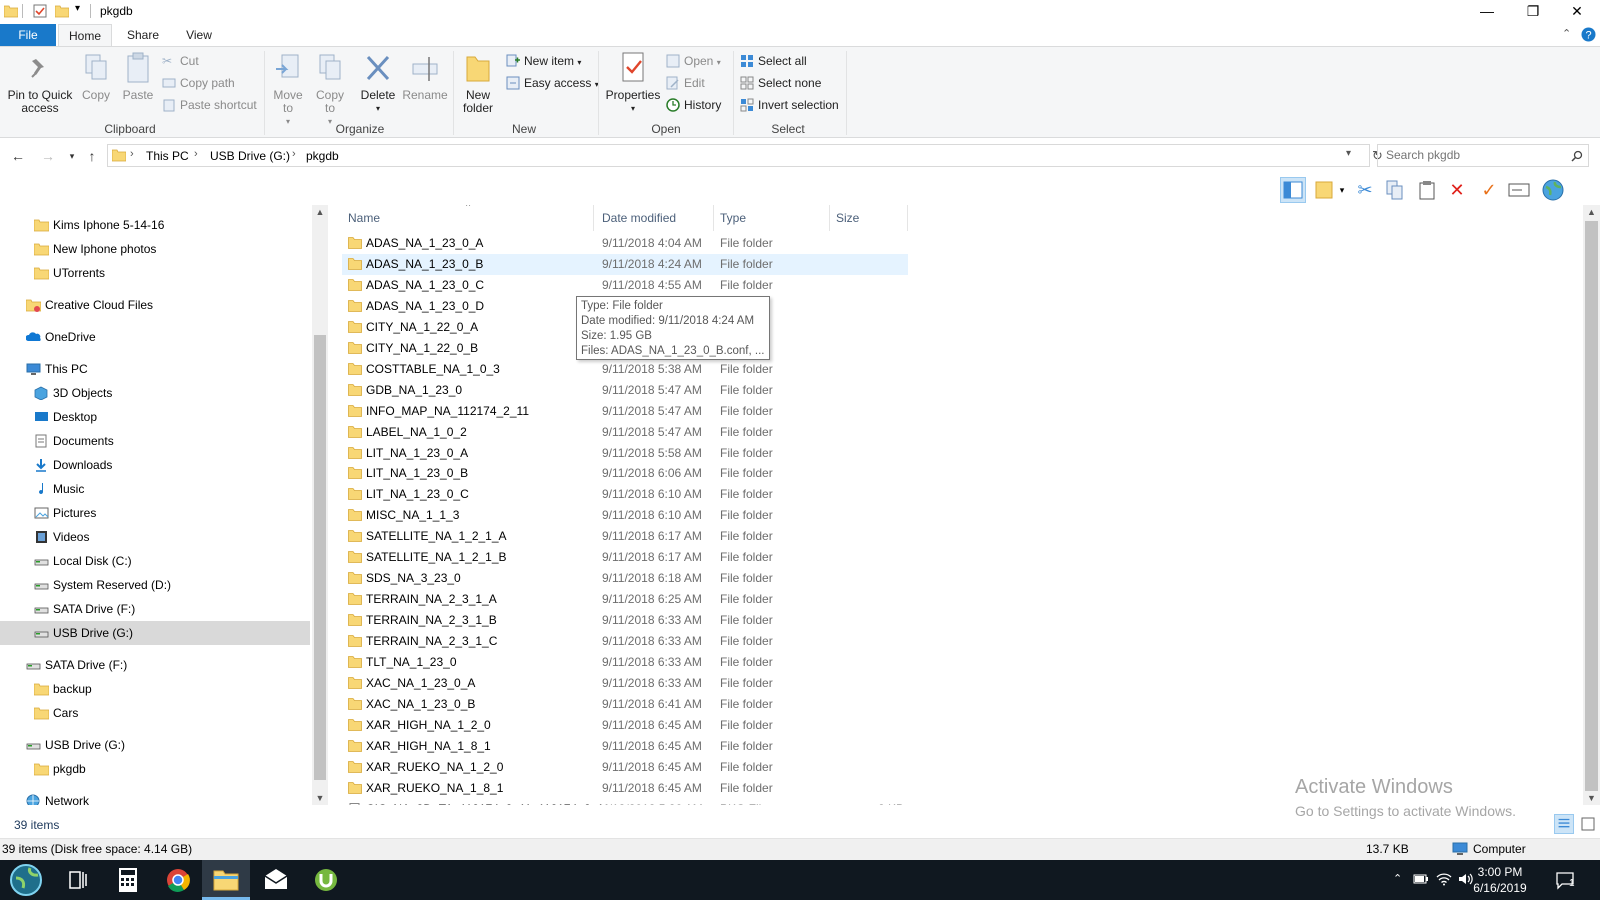 Image resolution: width=1600 pixels, height=903 pixels. I want to click on file-list-scrollbar: ▲ ▼, so click(1591, 505).